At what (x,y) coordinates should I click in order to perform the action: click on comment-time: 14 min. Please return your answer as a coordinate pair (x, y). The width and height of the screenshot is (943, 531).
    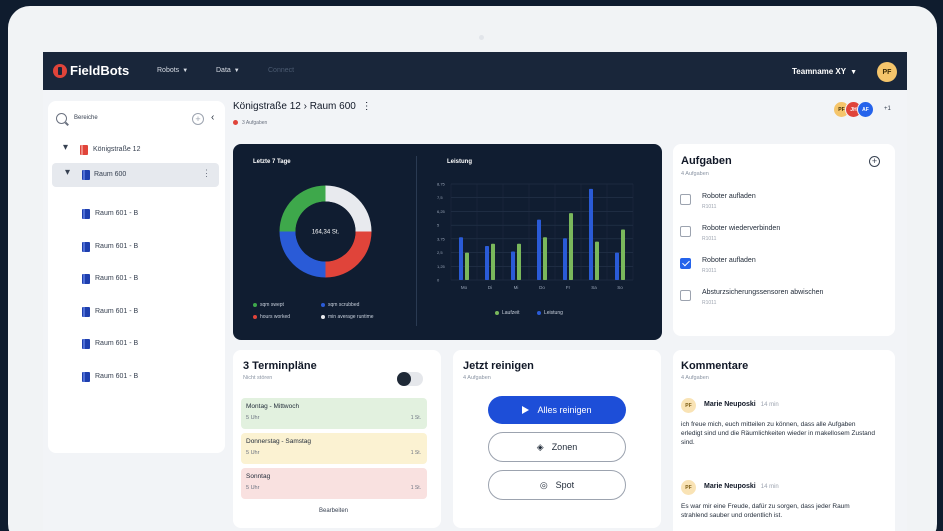
    Looking at the image, I should click on (769, 405).